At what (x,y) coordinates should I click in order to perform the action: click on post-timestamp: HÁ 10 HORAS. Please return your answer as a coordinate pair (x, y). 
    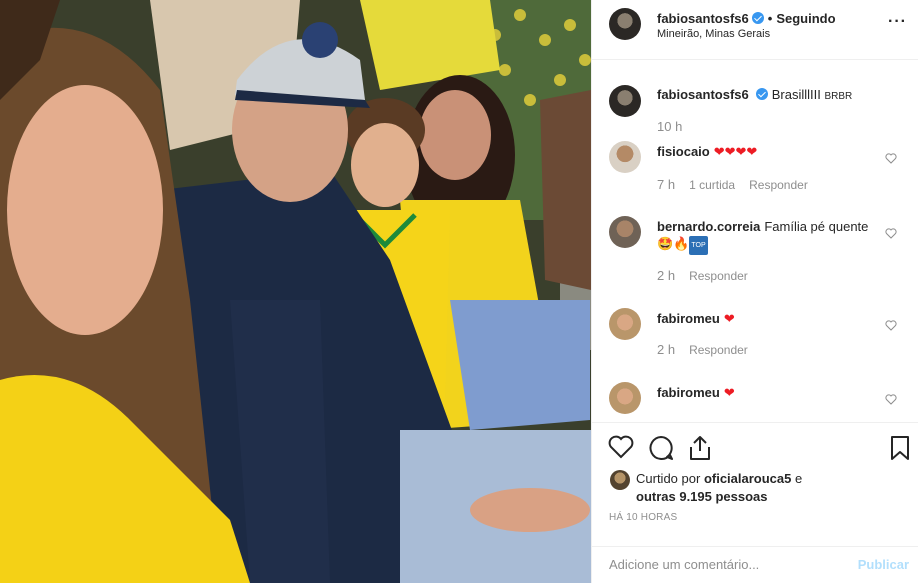
    Looking at the image, I should click on (643, 517).